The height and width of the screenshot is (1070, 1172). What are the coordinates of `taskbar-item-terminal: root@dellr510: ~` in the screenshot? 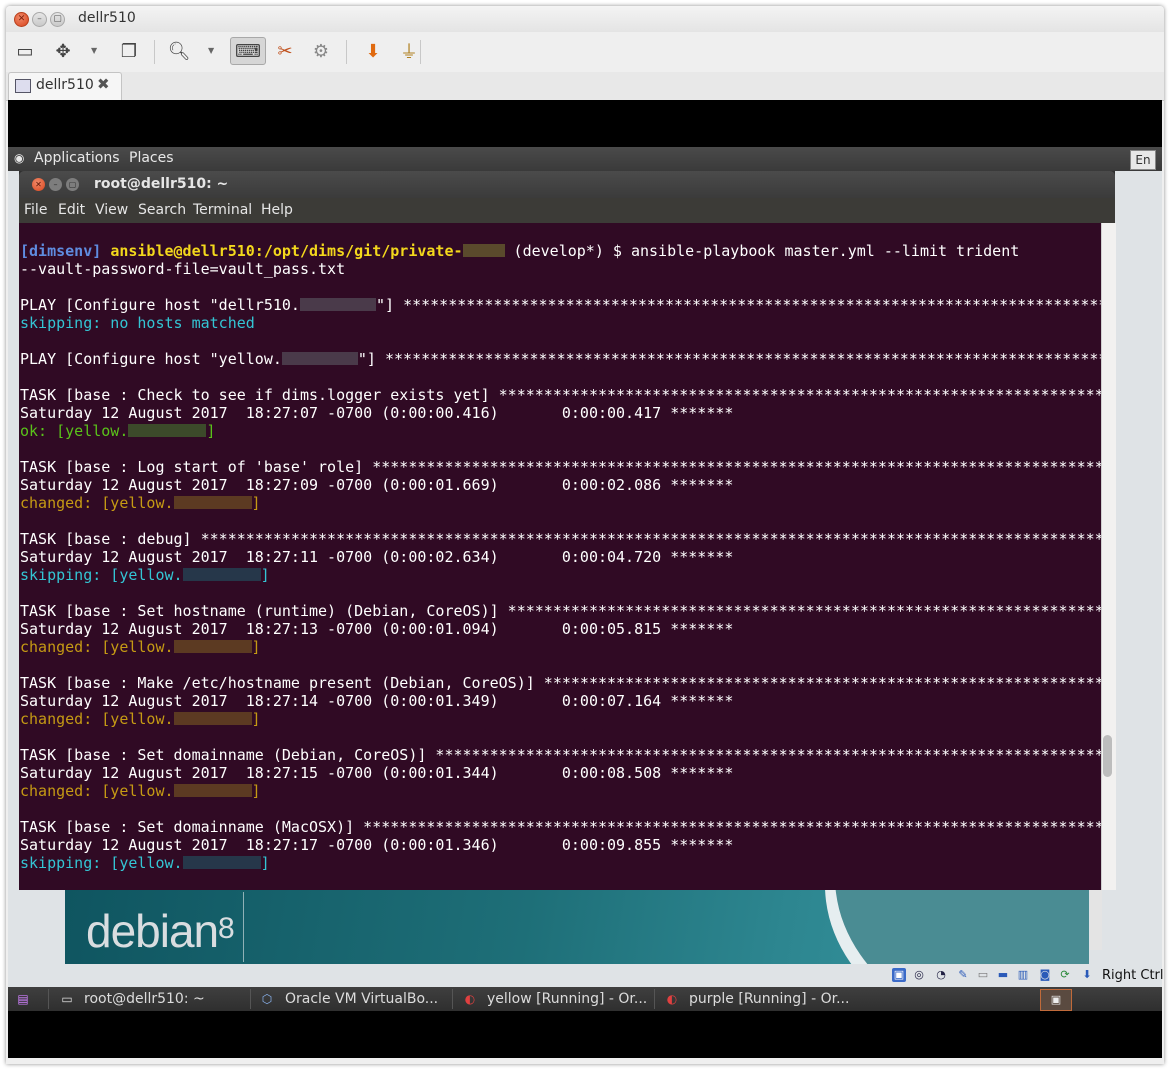 It's located at (144, 999).